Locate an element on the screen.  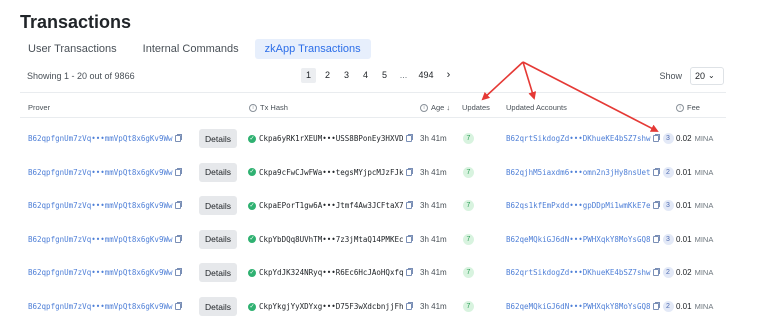
tx-hash-link: CkpYkgjYyXDYxg•••D75F3wXdcbnjjFh is located at coordinates (331, 306).